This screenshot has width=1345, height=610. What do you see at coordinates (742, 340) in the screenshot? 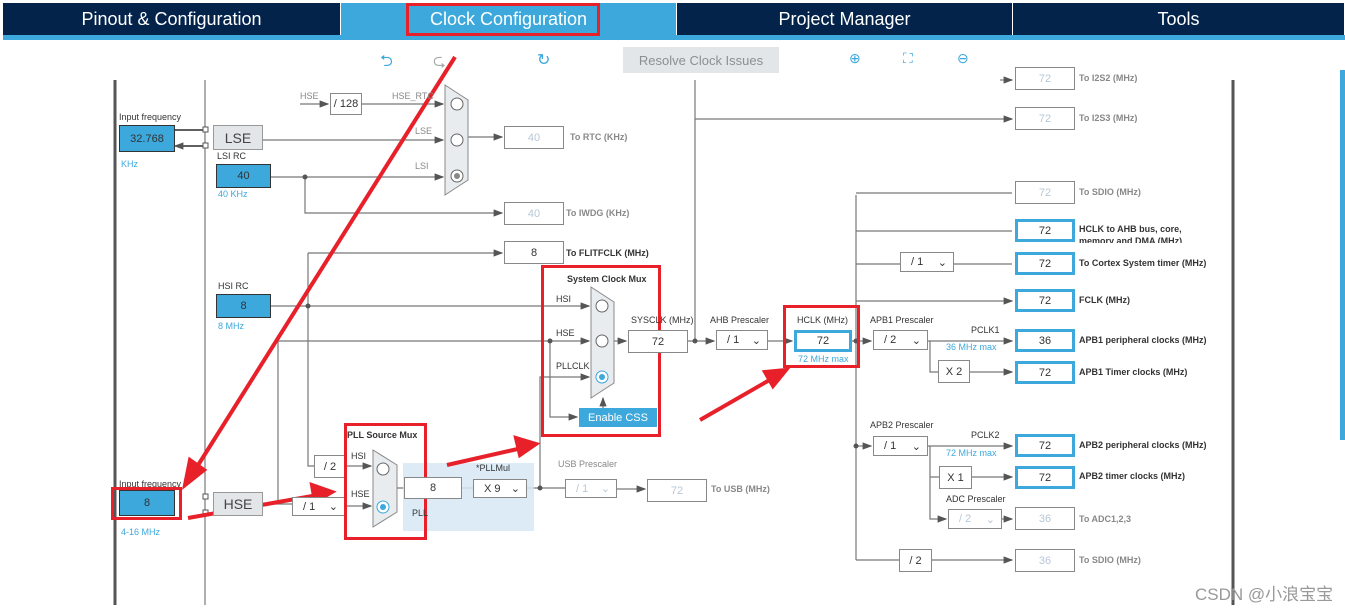
I see `ahb-prescaler-select: / 1 ⌄` at bounding box center [742, 340].